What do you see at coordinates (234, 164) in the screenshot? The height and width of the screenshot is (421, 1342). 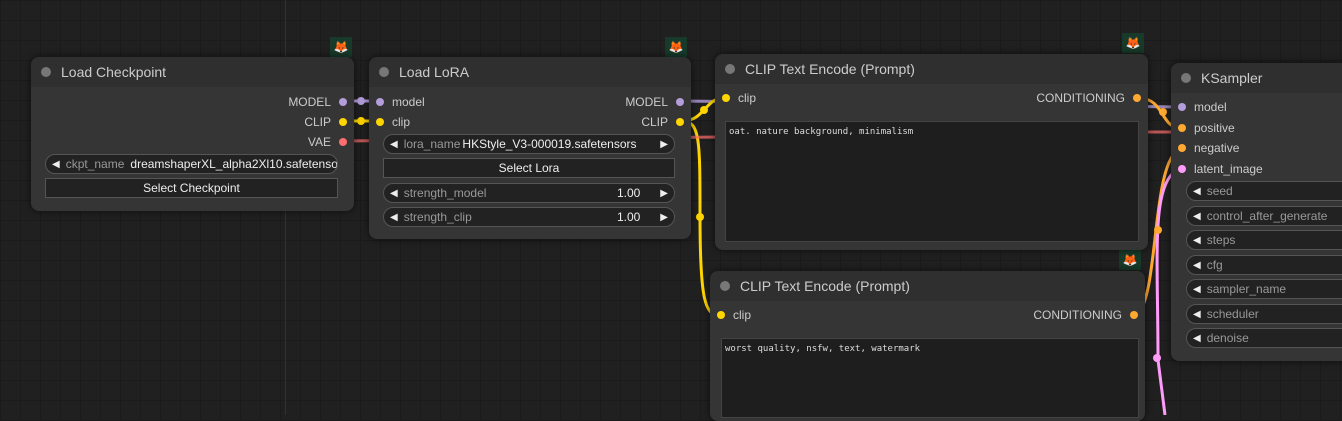 I see `widget-value: dreamshaperXL_alpha2Xl10.safetensors` at bounding box center [234, 164].